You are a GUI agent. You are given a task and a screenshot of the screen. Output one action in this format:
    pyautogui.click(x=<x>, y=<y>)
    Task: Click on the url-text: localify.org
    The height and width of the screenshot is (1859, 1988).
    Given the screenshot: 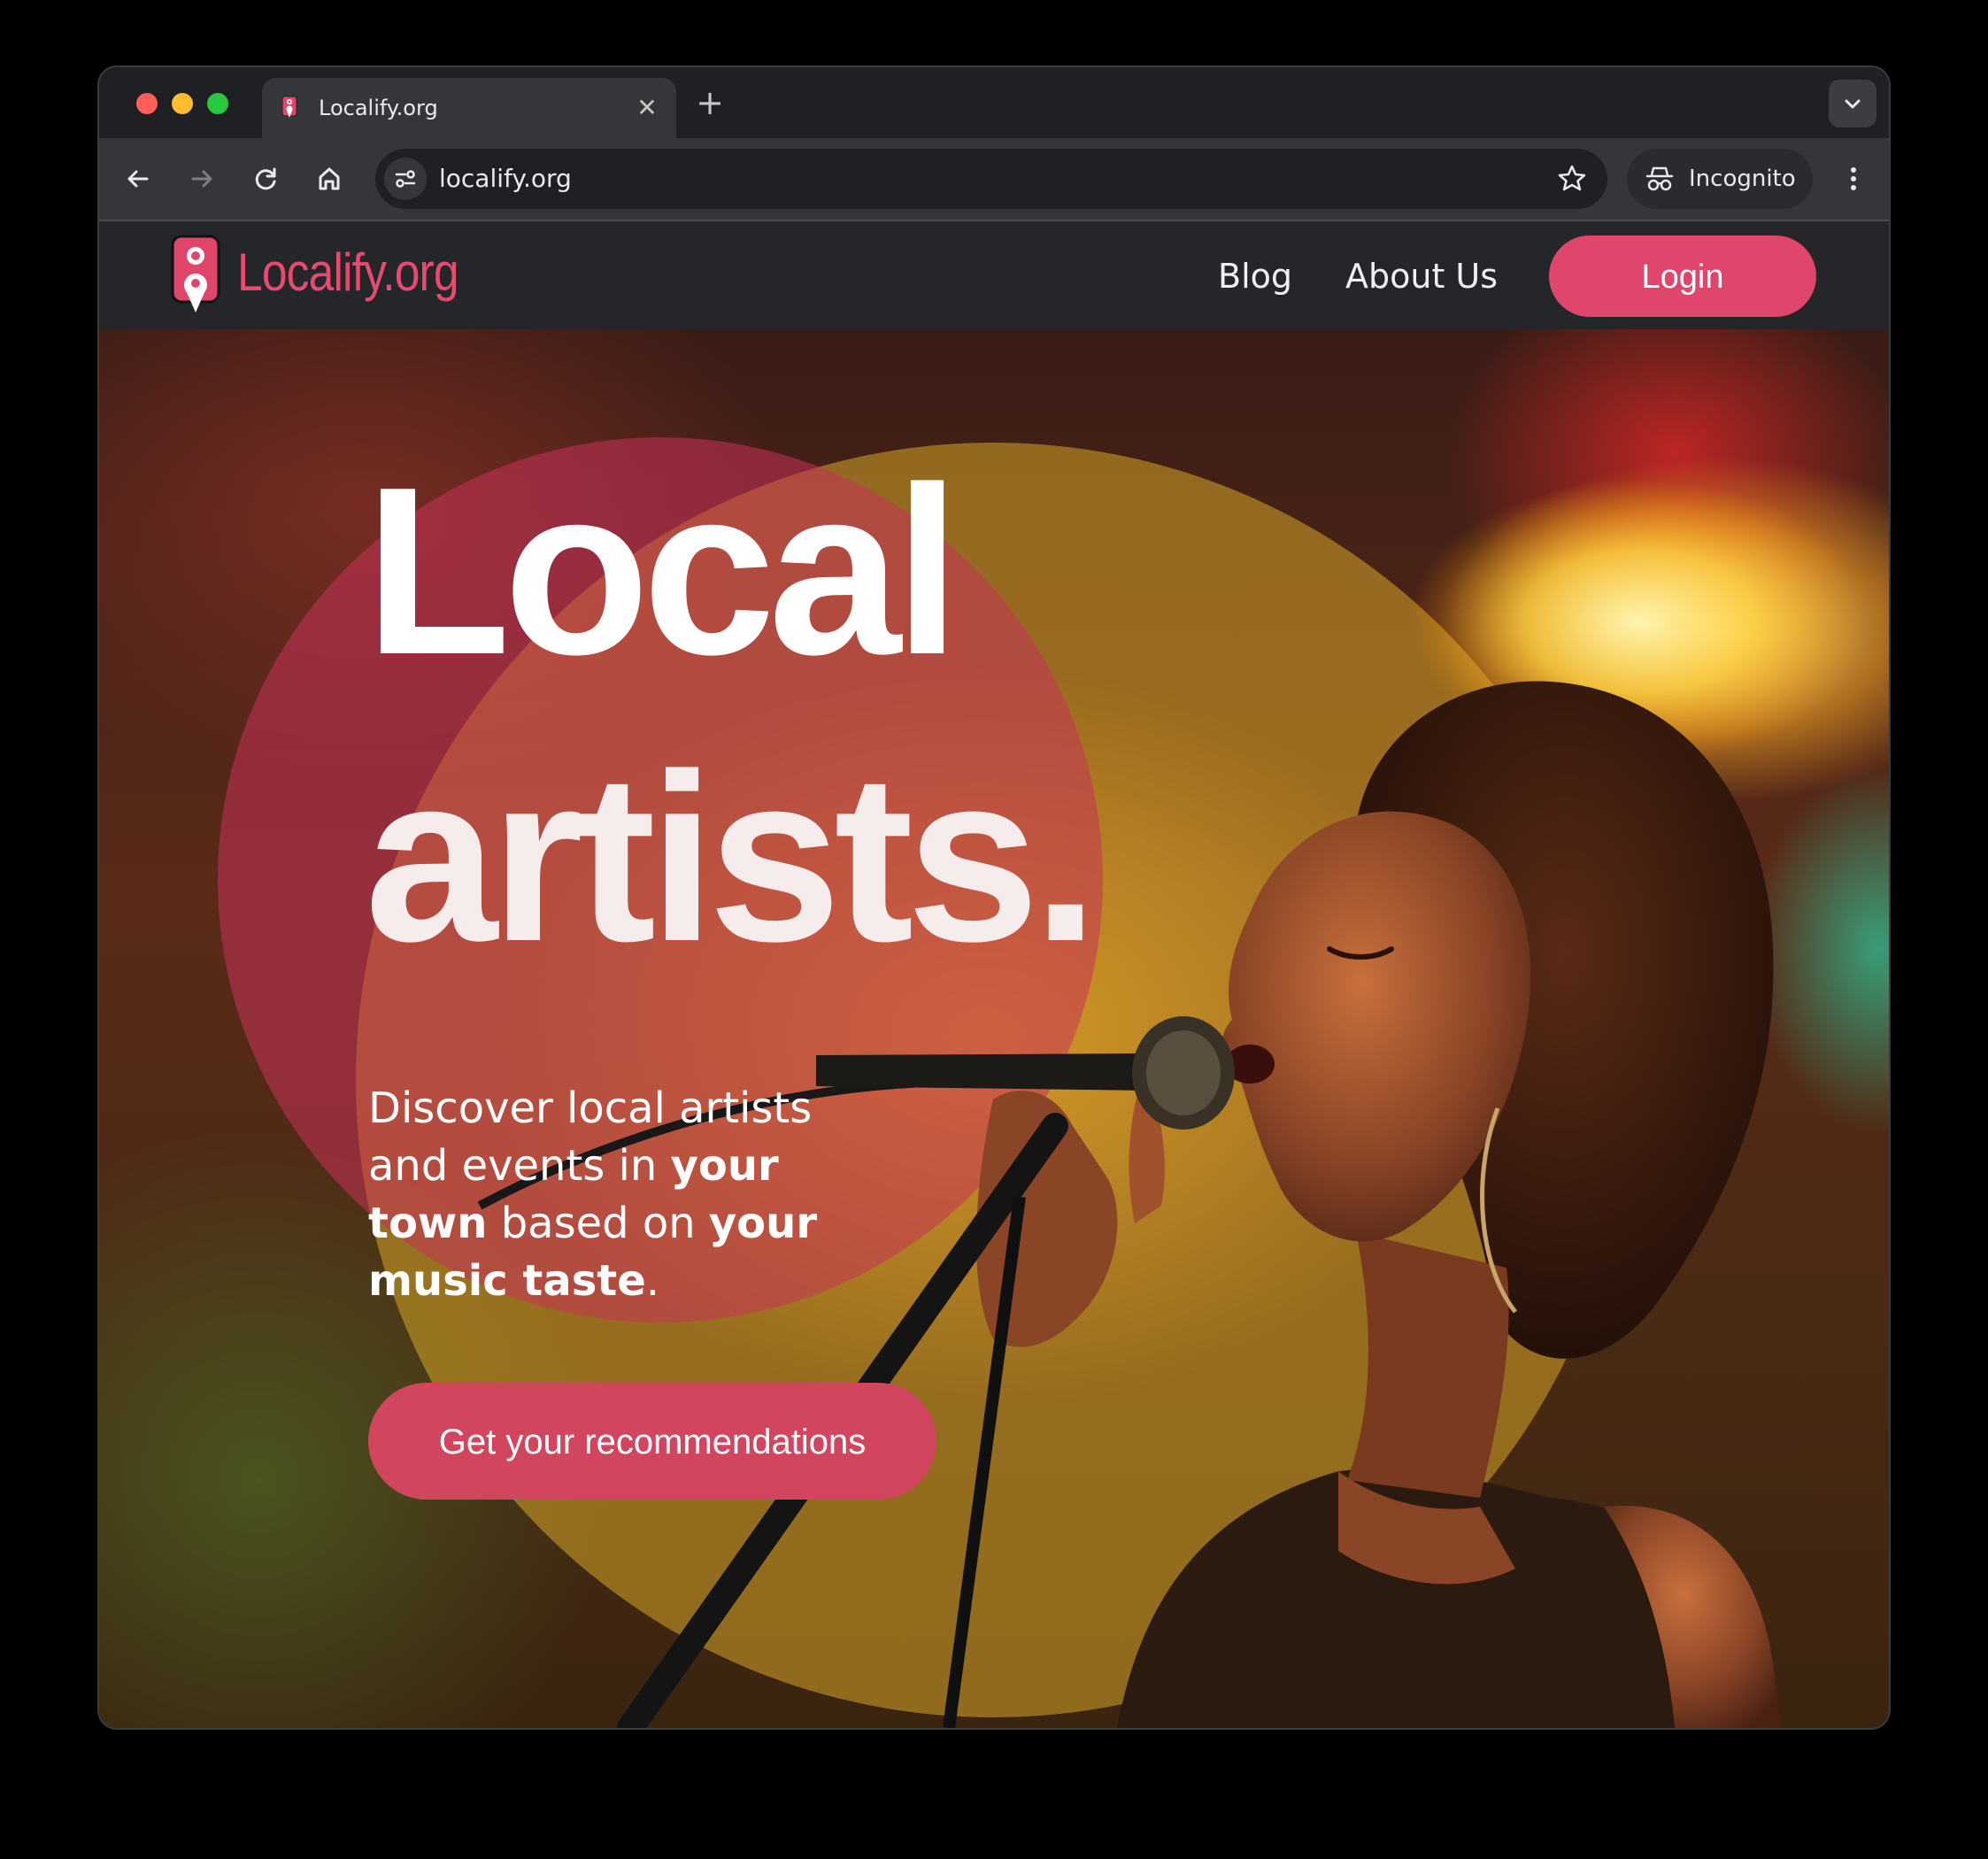 What is the action you would take?
    pyautogui.click(x=505, y=179)
    